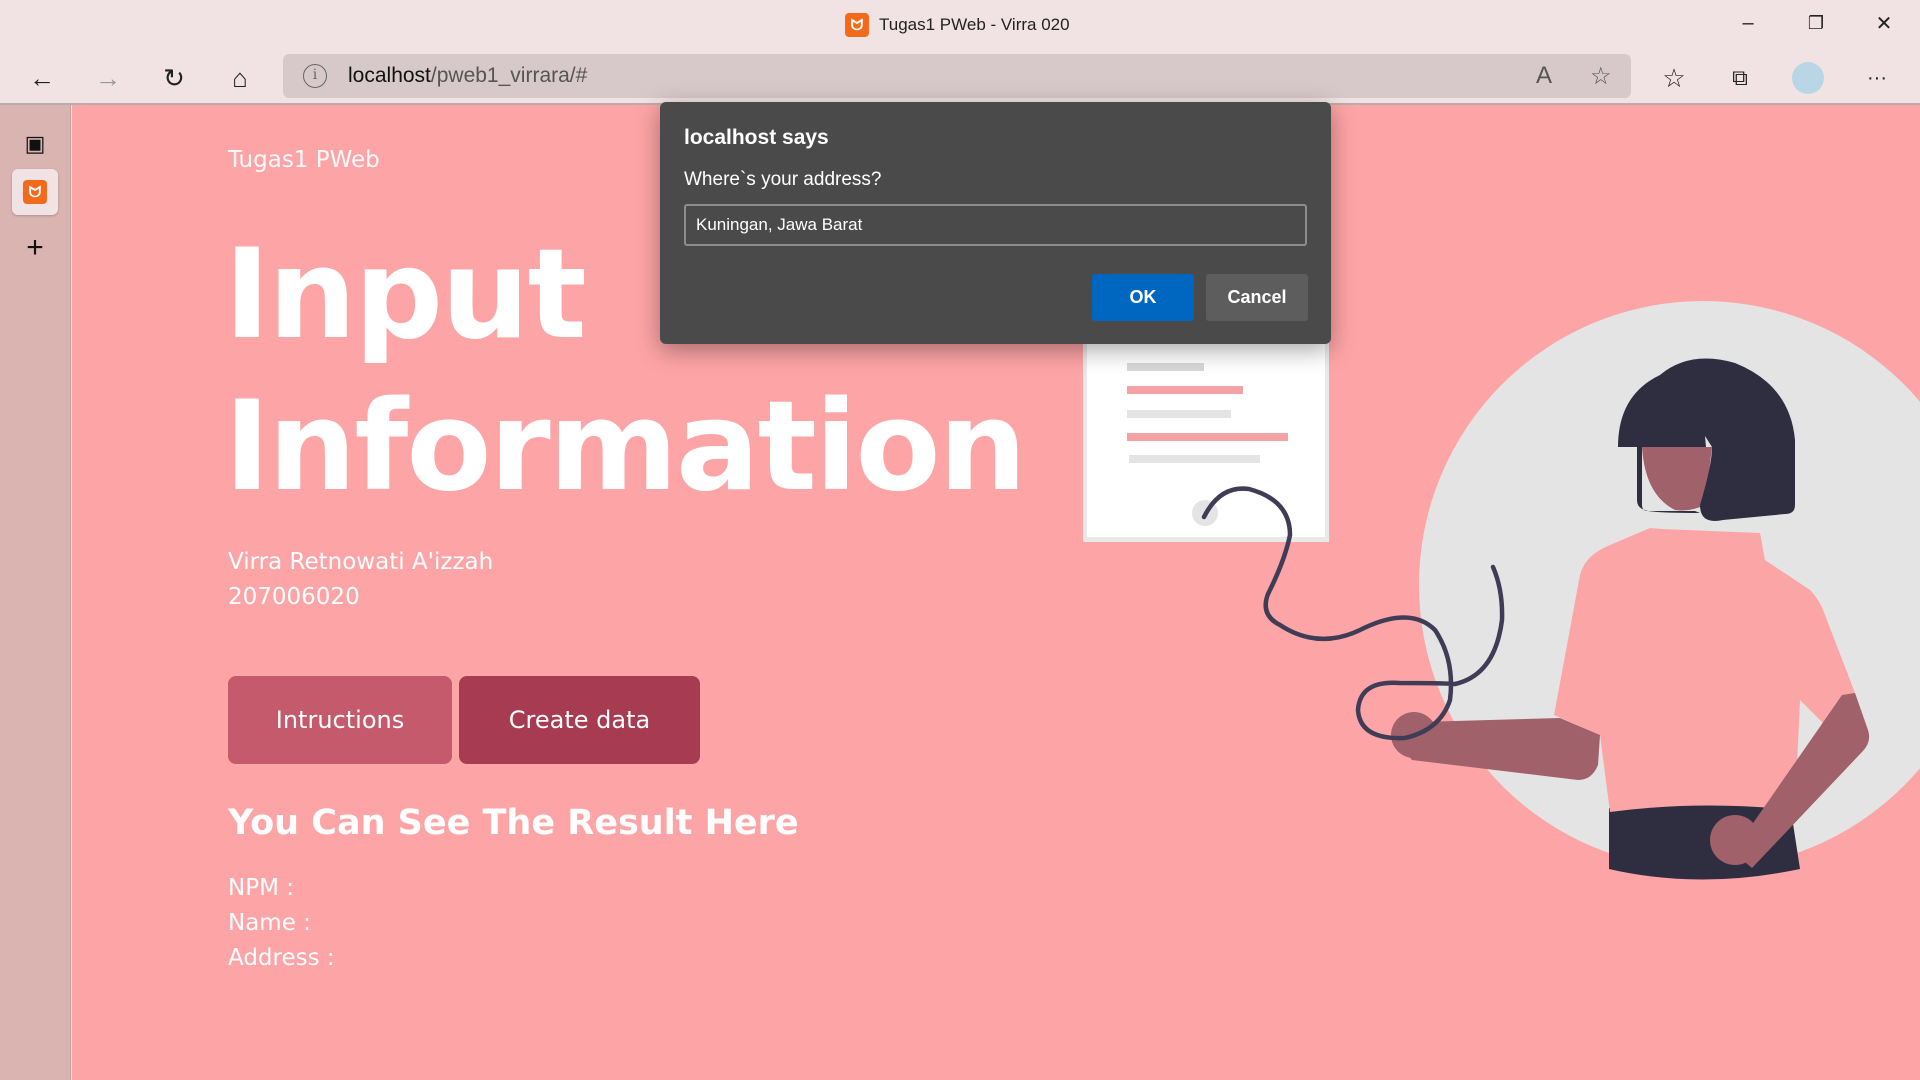 This screenshot has width=1920, height=1080. I want to click on address-input, so click(995, 225).